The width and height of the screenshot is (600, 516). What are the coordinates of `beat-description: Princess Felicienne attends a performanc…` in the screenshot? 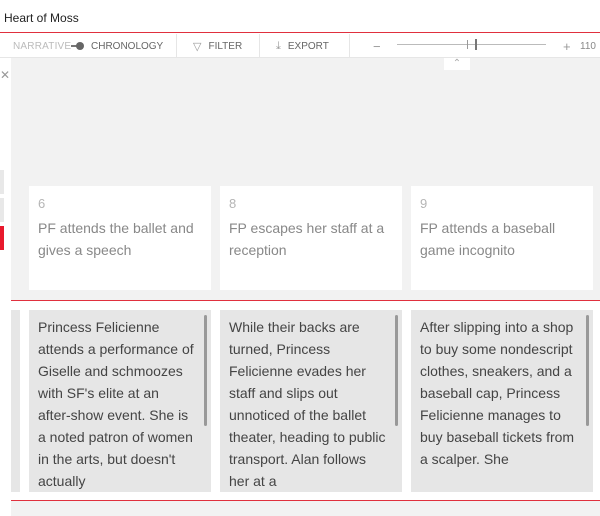 It's located at (116, 404).